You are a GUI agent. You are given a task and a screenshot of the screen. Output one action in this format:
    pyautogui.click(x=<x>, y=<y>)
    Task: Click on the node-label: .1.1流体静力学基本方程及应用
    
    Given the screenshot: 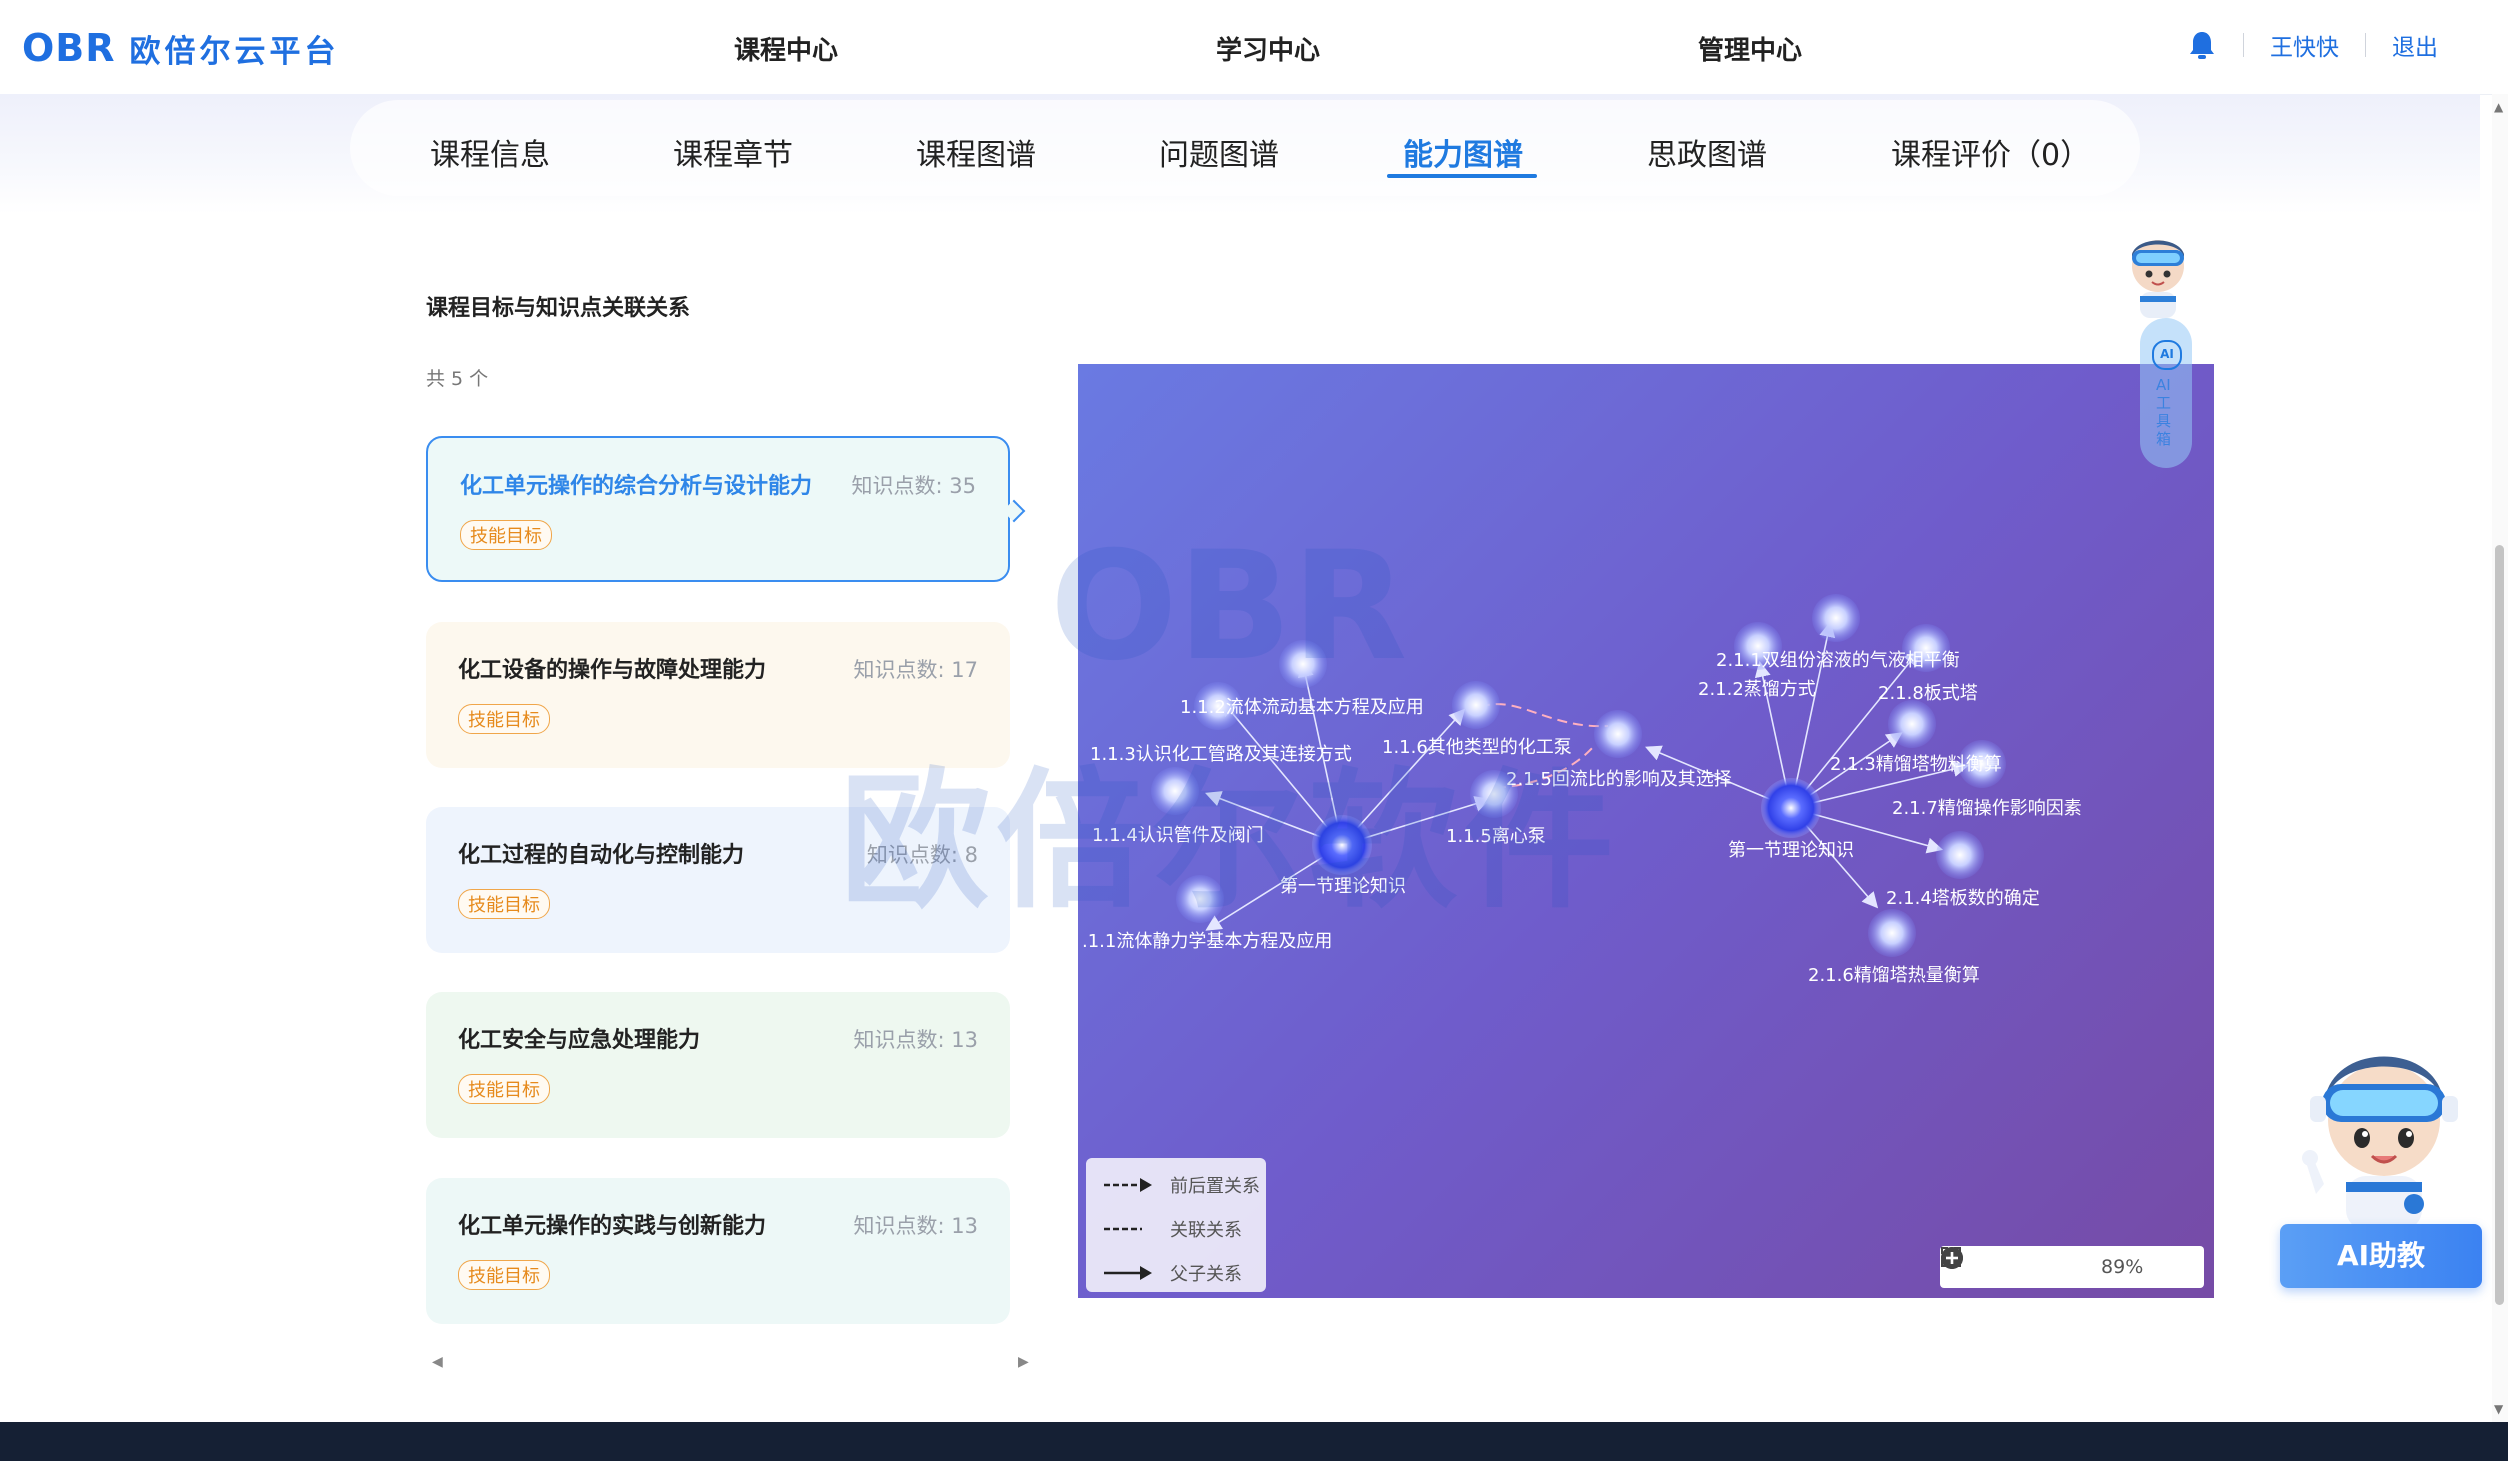 What is the action you would take?
    pyautogui.click(x=1207, y=941)
    